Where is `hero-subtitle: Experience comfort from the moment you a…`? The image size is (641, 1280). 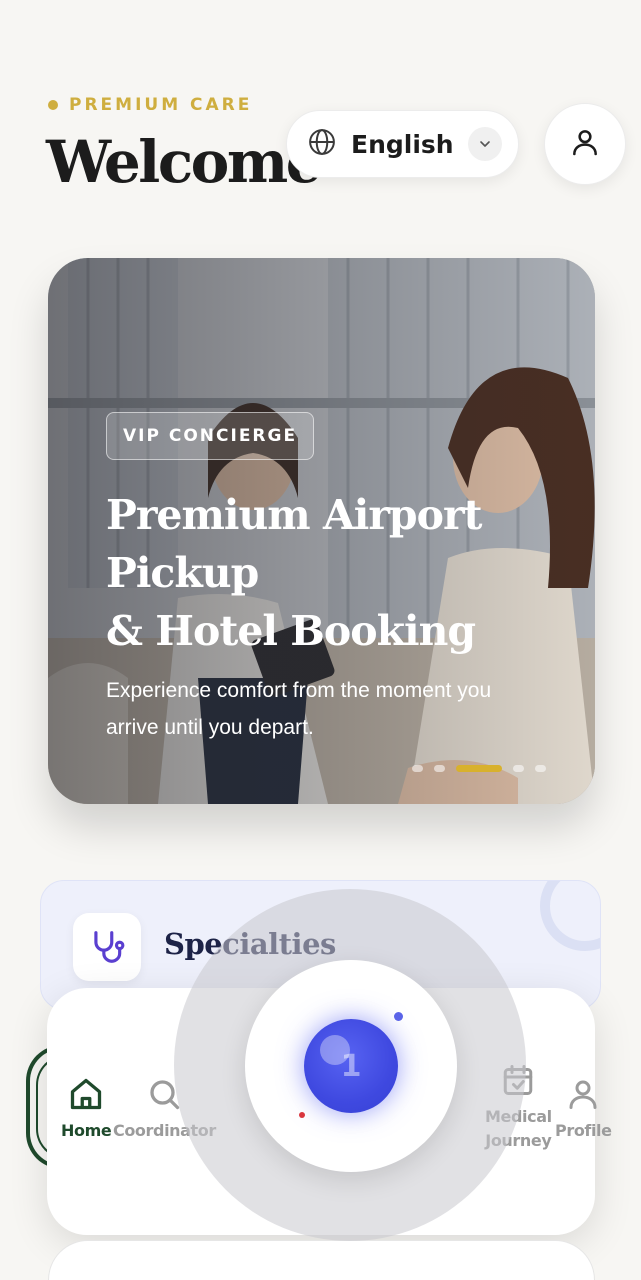 hero-subtitle: Experience comfort from the moment you a… is located at coordinates (299, 709).